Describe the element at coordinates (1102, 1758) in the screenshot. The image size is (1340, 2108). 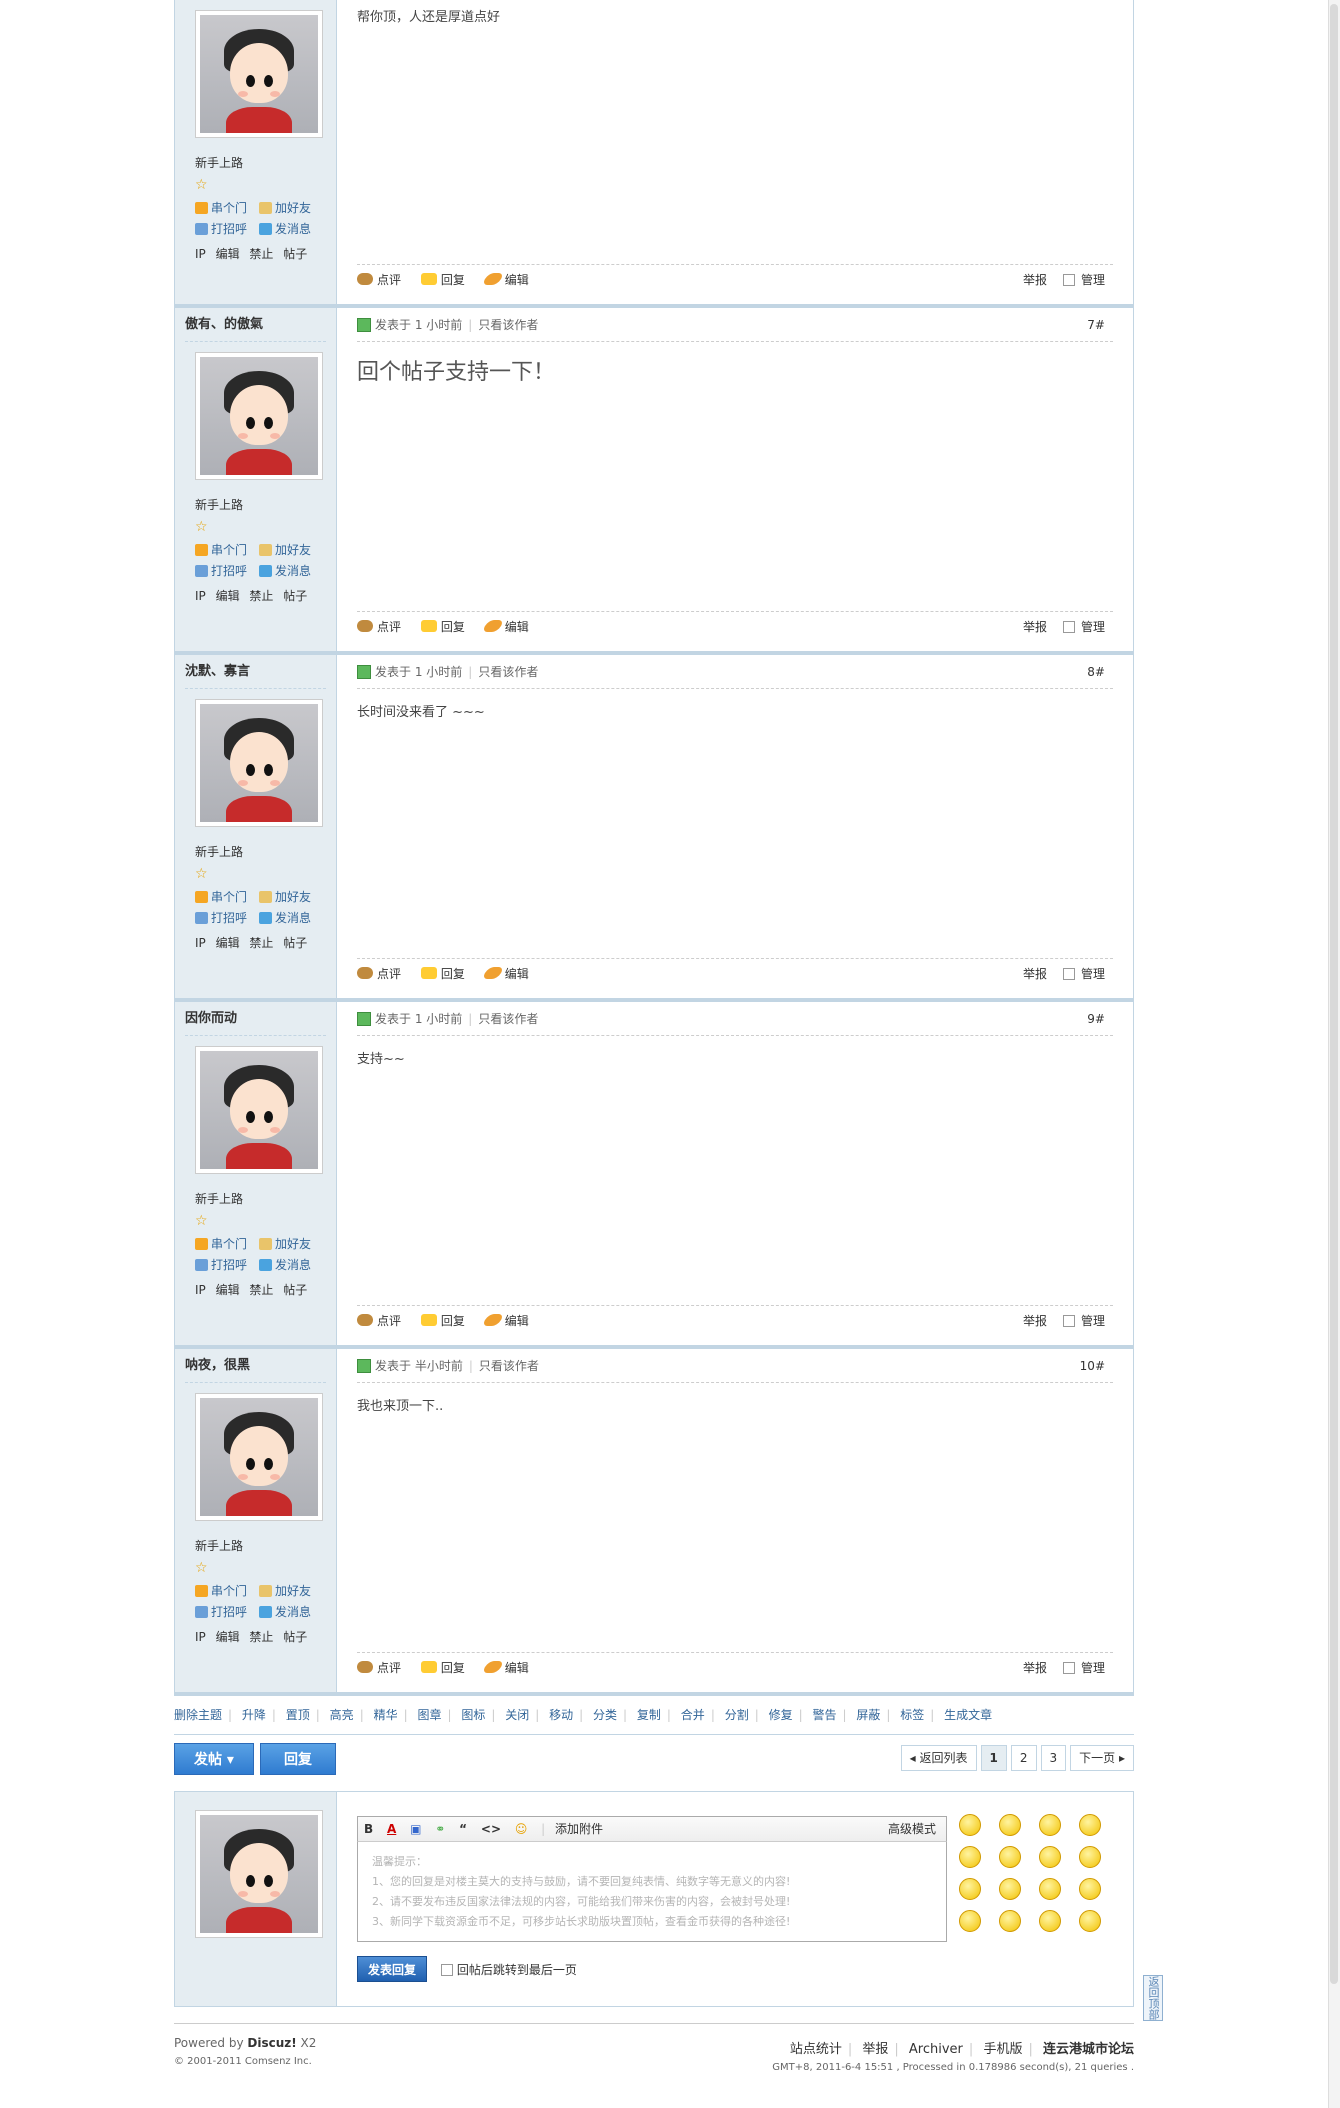
I see `next-page-button: 下一页 ▸` at that location.